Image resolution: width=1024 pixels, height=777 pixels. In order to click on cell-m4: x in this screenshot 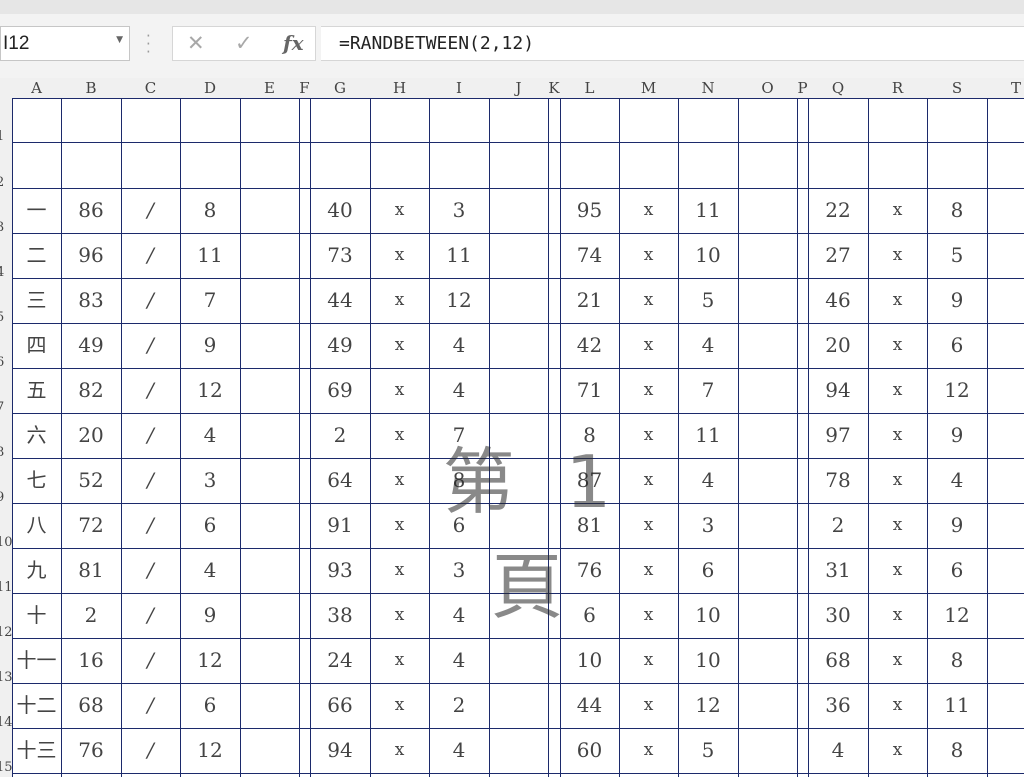, I will do `click(648, 255)`.